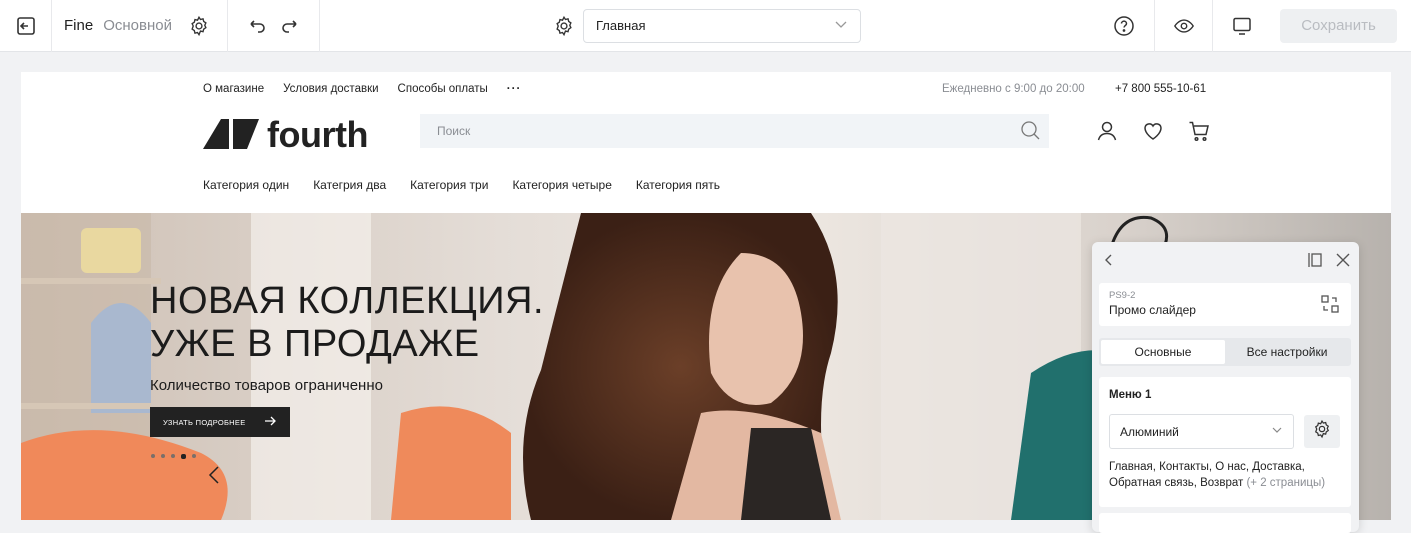 This screenshot has height=533, width=1411. What do you see at coordinates (233, 89) in the screenshot?
I see `top-link-about: О магазине` at bounding box center [233, 89].